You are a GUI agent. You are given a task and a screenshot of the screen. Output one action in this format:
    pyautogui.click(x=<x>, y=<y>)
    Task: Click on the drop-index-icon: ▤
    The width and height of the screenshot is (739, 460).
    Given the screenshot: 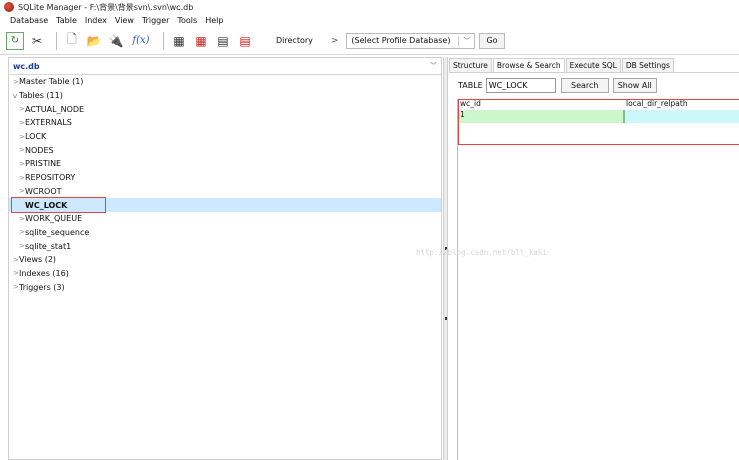 What is the action you would take?
    pyautogui.click(x=245, y=41)
    